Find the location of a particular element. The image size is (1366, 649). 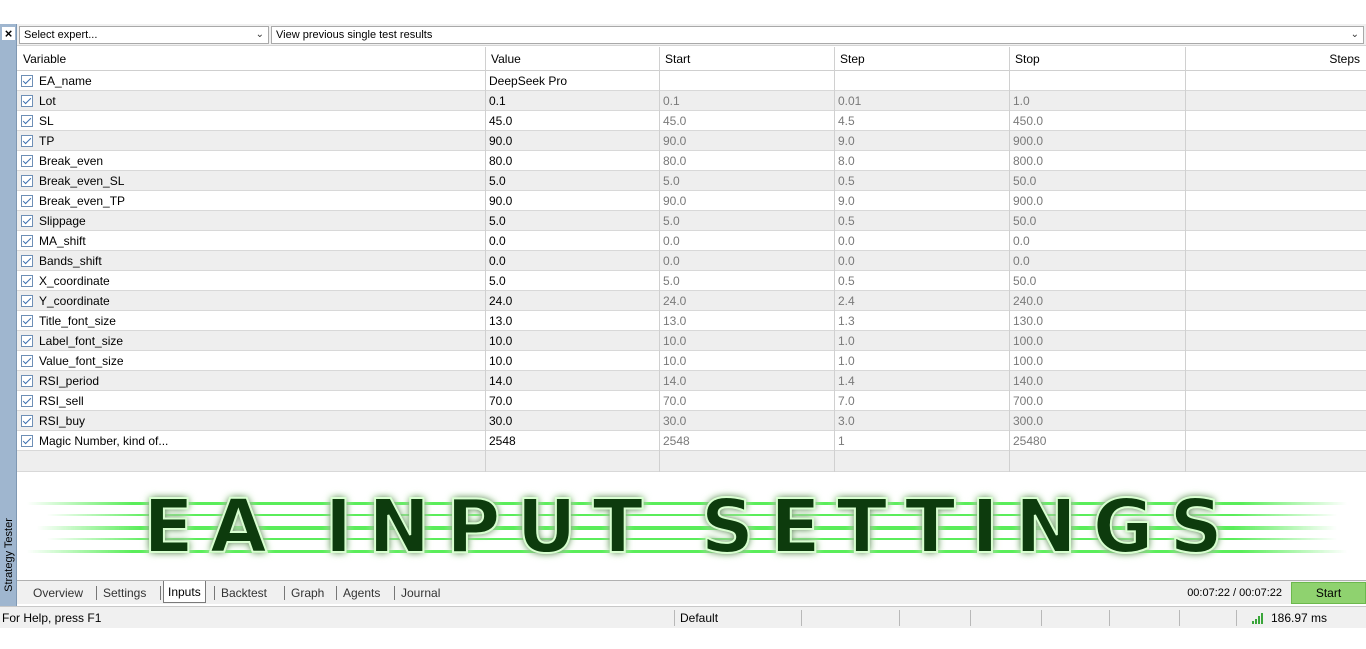

step-cell: 7.0 is located at coordinates (923, 401).